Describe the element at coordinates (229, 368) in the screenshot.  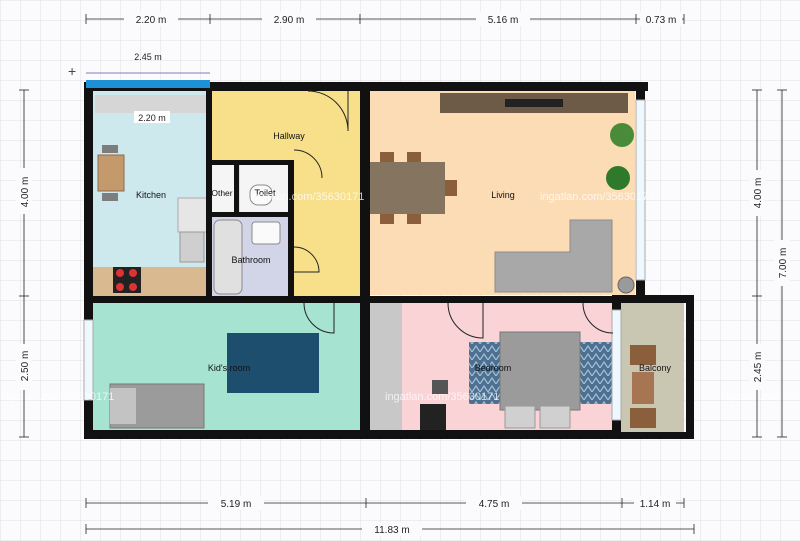
I see `kids-room-label: Kid's room` at that location.